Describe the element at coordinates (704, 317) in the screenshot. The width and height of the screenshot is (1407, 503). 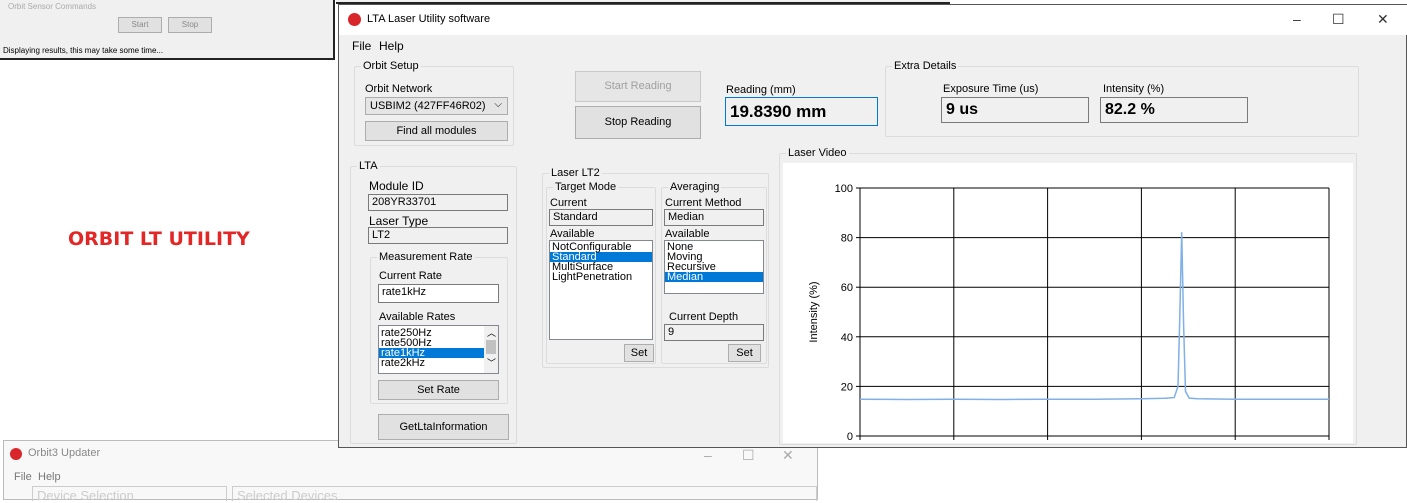
I see `current-depth-label: Current Depth` at that location.